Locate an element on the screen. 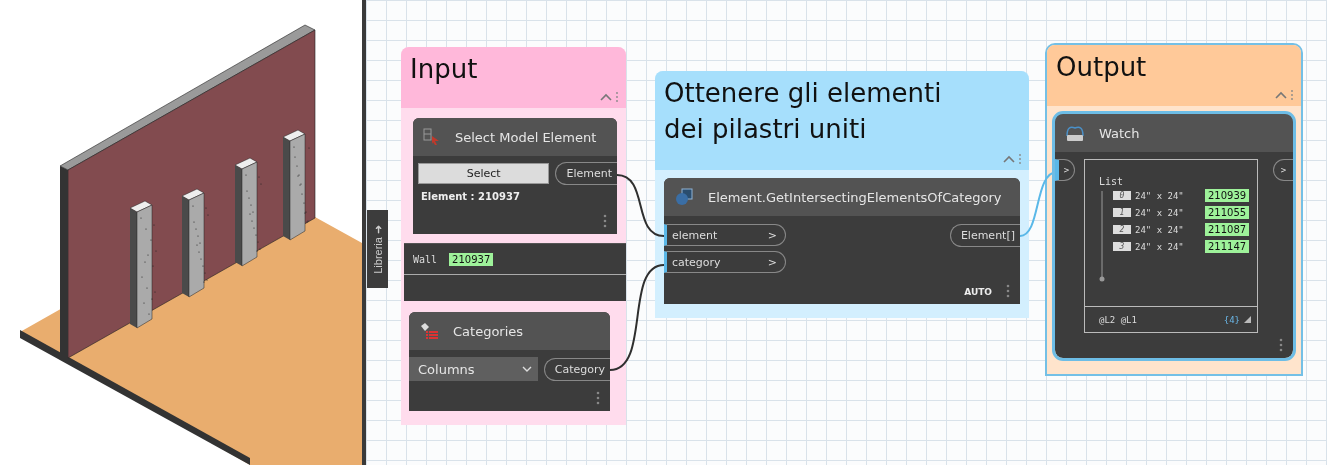  resize-grip-icon is located at coordinates (1247, 319).